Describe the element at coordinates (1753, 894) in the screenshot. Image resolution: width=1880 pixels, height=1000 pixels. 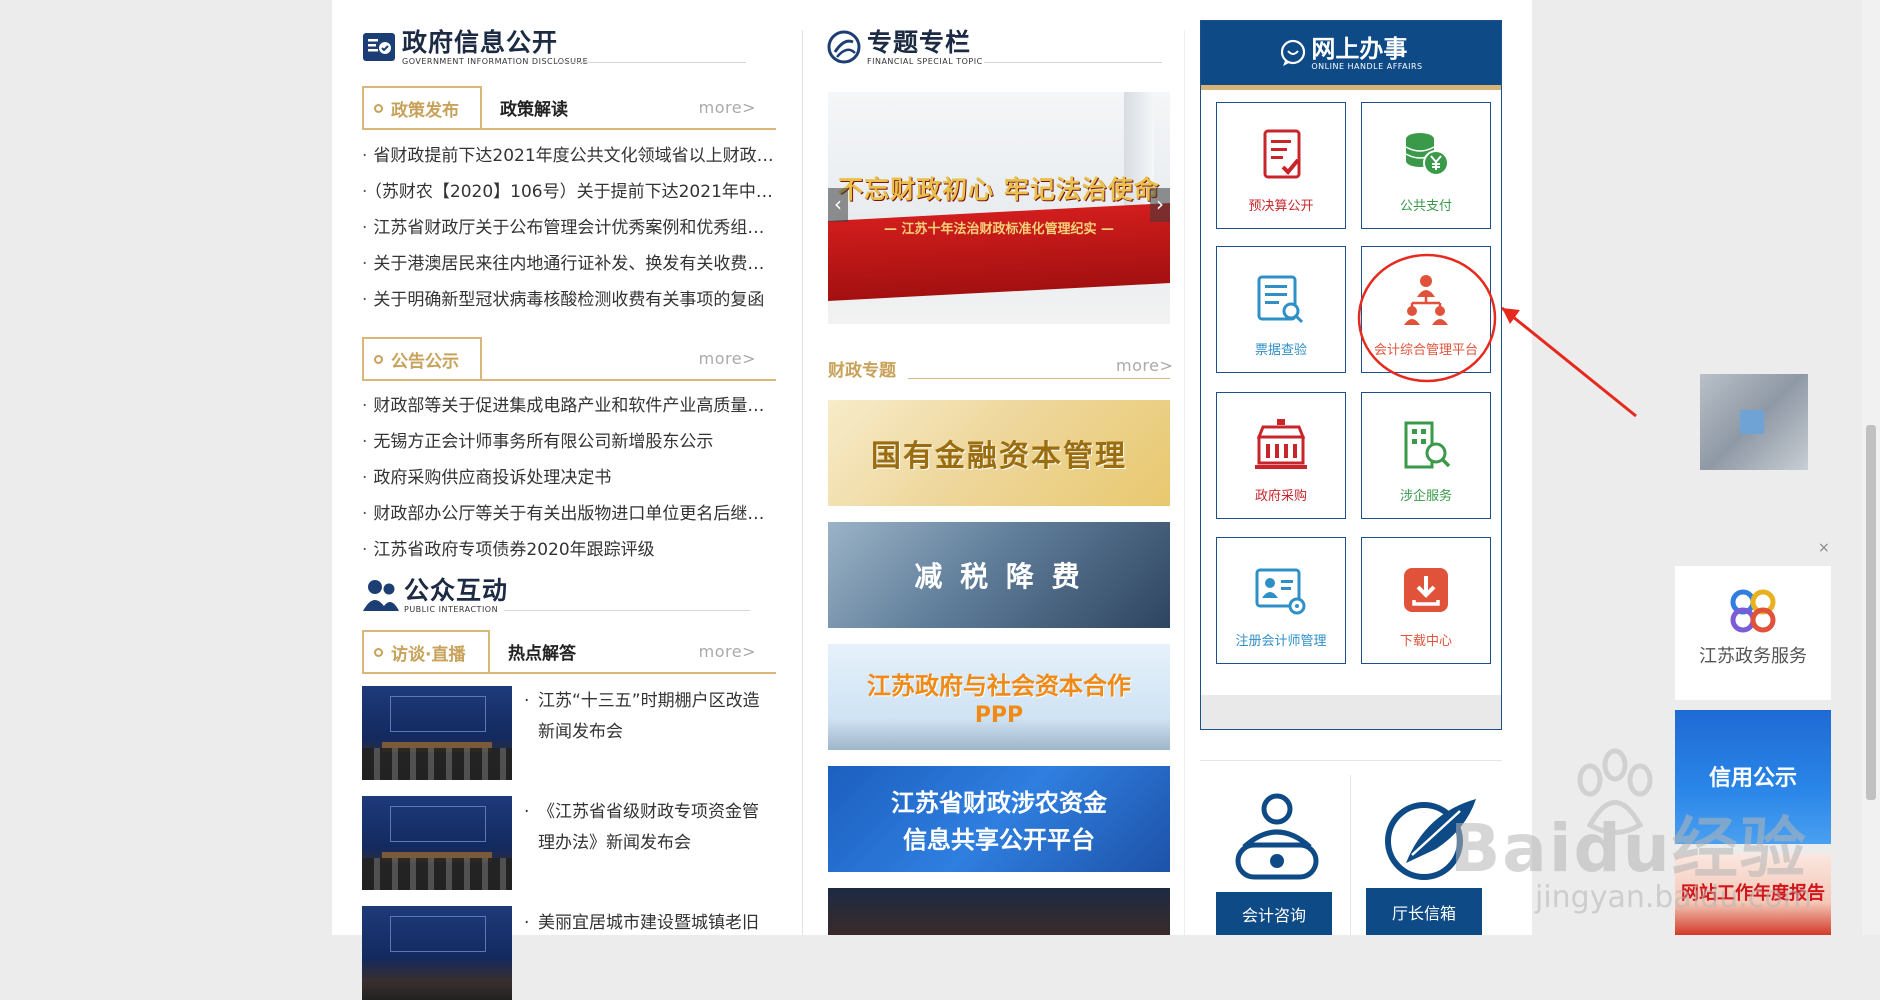
I see `annual-report-card: 网站工作年度报告` at that location.